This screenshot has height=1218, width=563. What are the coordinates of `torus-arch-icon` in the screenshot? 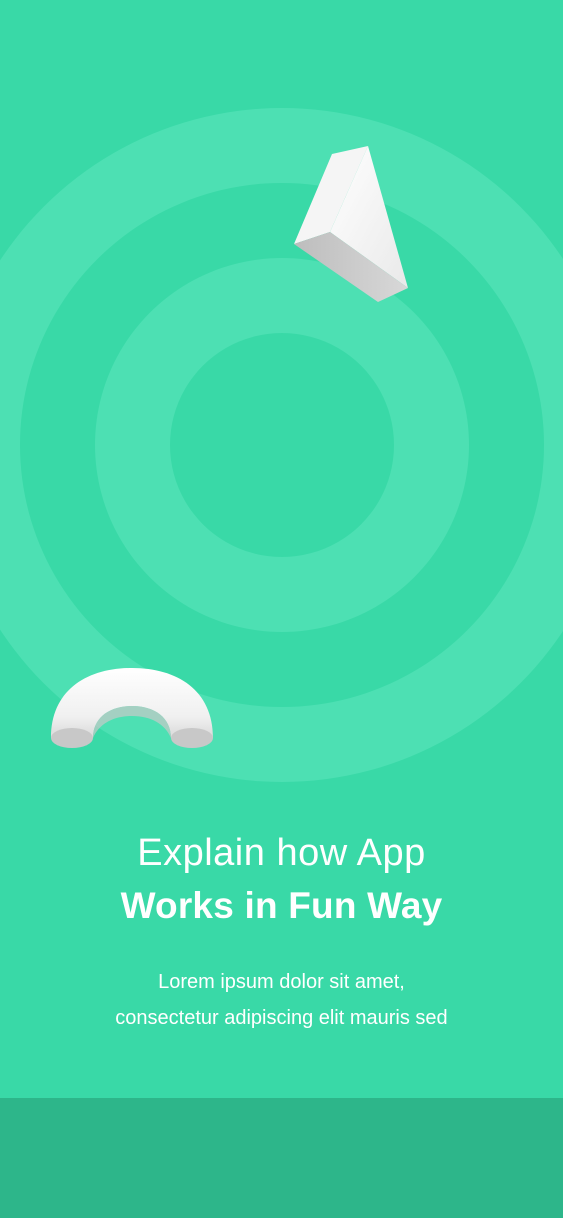 It's located at (132, 708).